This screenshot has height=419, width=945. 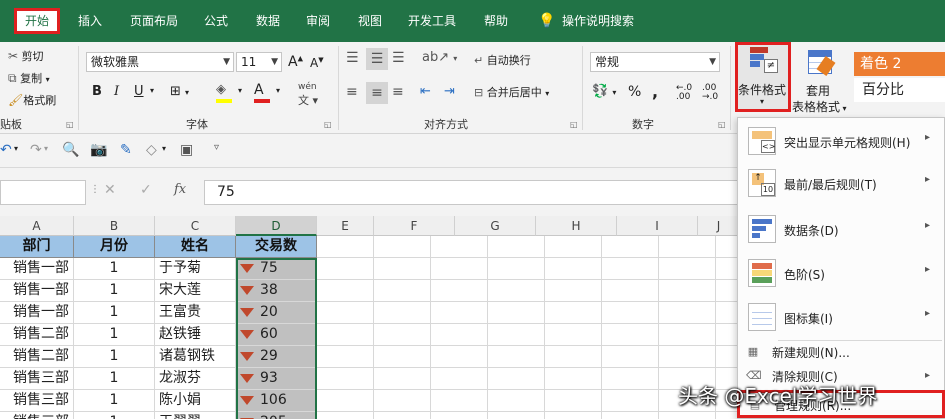 I want to click on decrease-decimal-icon: .00 →.0, so click(x=710, y=93).